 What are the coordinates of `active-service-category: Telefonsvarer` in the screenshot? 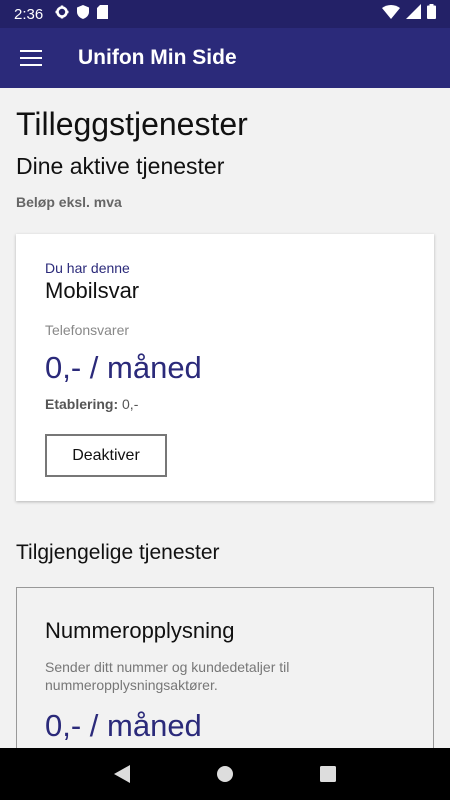 It's located at (87, 330).